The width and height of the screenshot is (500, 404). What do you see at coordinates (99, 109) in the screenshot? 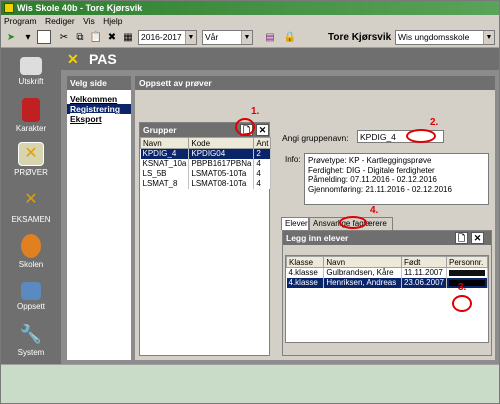
I see `nav-link-registrering: Registrering` at bounding box center [99, 109].